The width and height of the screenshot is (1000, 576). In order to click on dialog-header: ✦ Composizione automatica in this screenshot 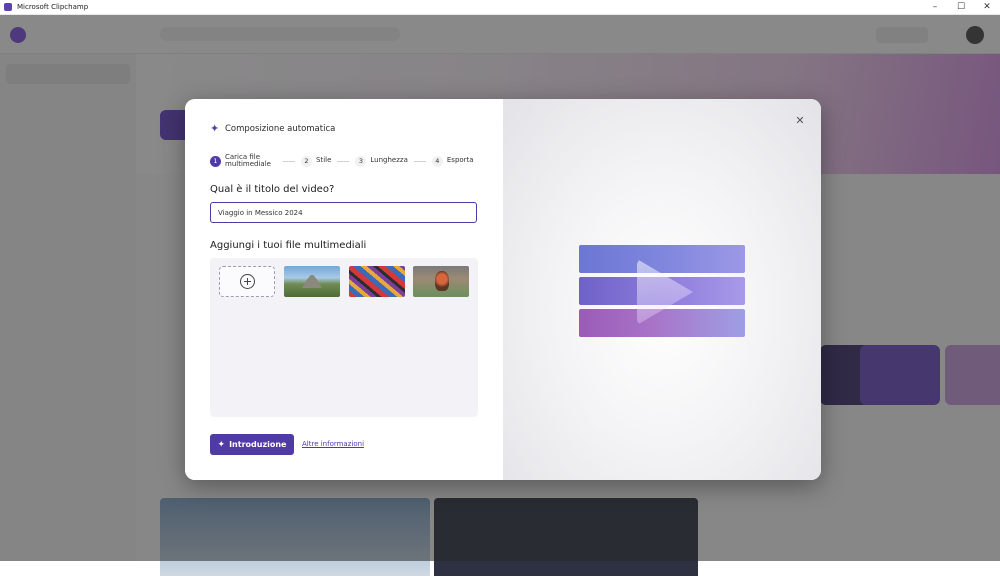, I will do `click(272, 129)`.